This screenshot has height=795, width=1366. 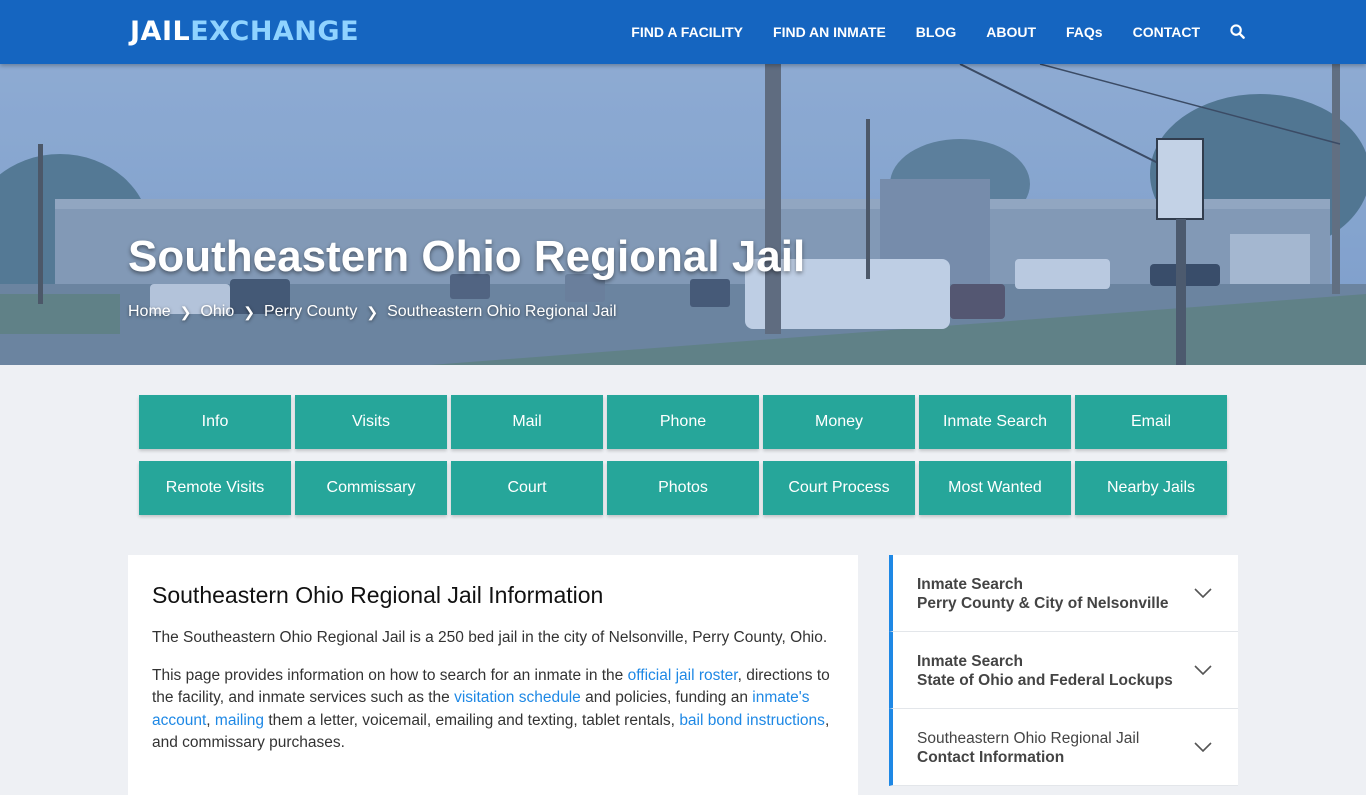 What do you see at coordinates (215, 488) in the screenshot?
I see `tile-remote-visits: Remote Visits` at bounding box center [215, 488].